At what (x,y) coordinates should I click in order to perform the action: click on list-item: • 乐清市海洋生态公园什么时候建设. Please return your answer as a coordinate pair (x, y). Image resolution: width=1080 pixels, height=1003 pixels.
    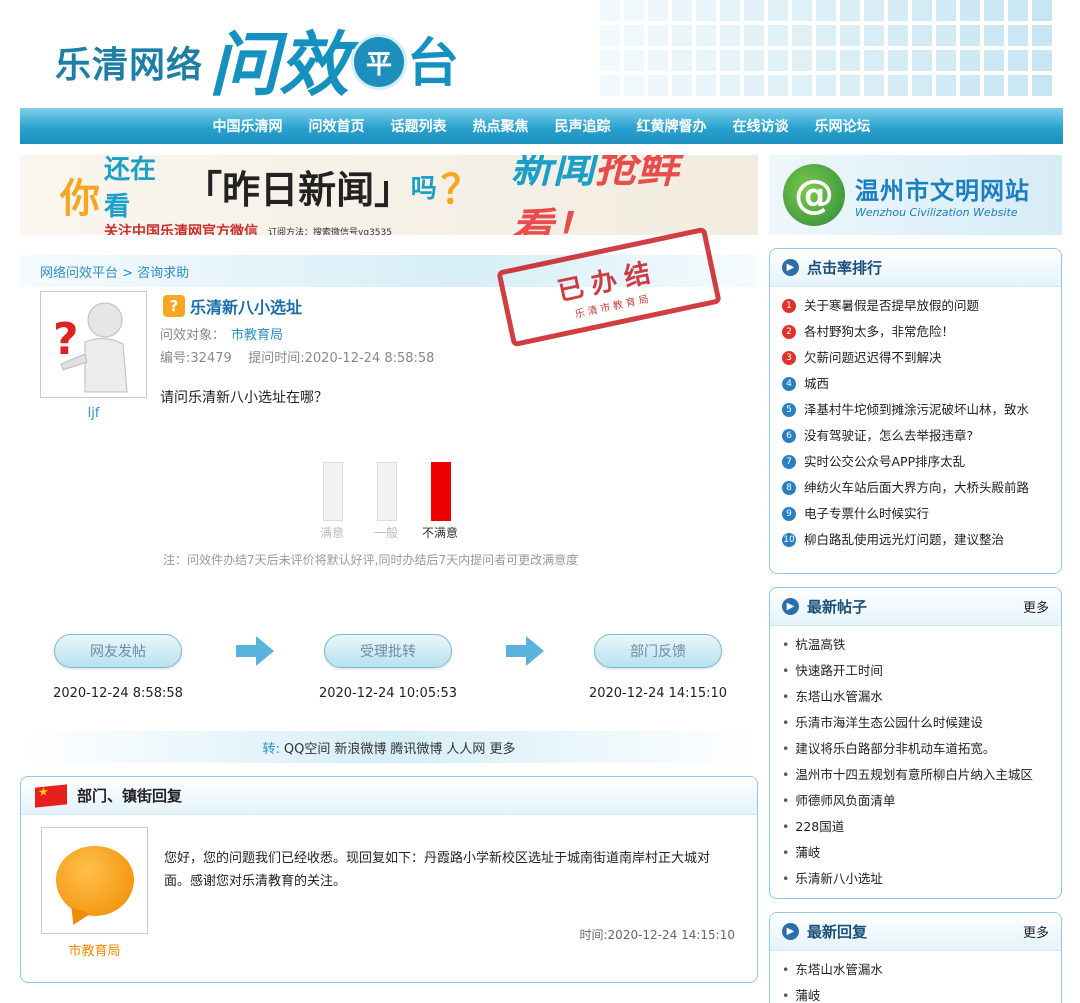
    Looking at the image, I should click on (921, 723).